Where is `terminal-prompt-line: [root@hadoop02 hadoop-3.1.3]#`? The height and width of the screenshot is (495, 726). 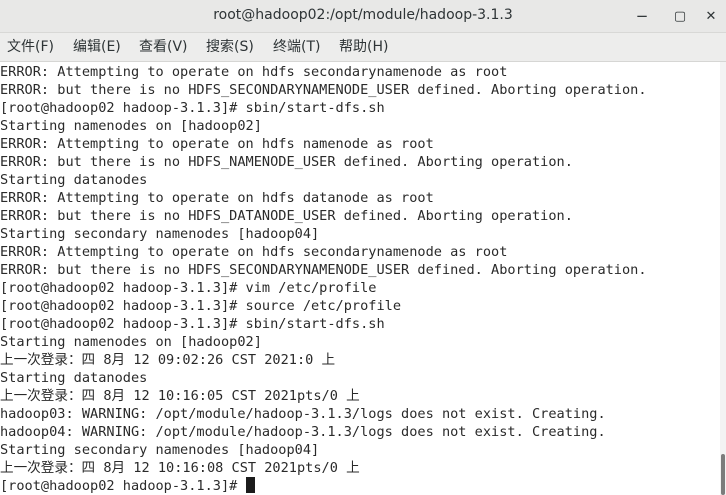 terminal-prompt-line: [root@hadoop02 hadoop-3.1.3]# is located at coordinates (127, 486).